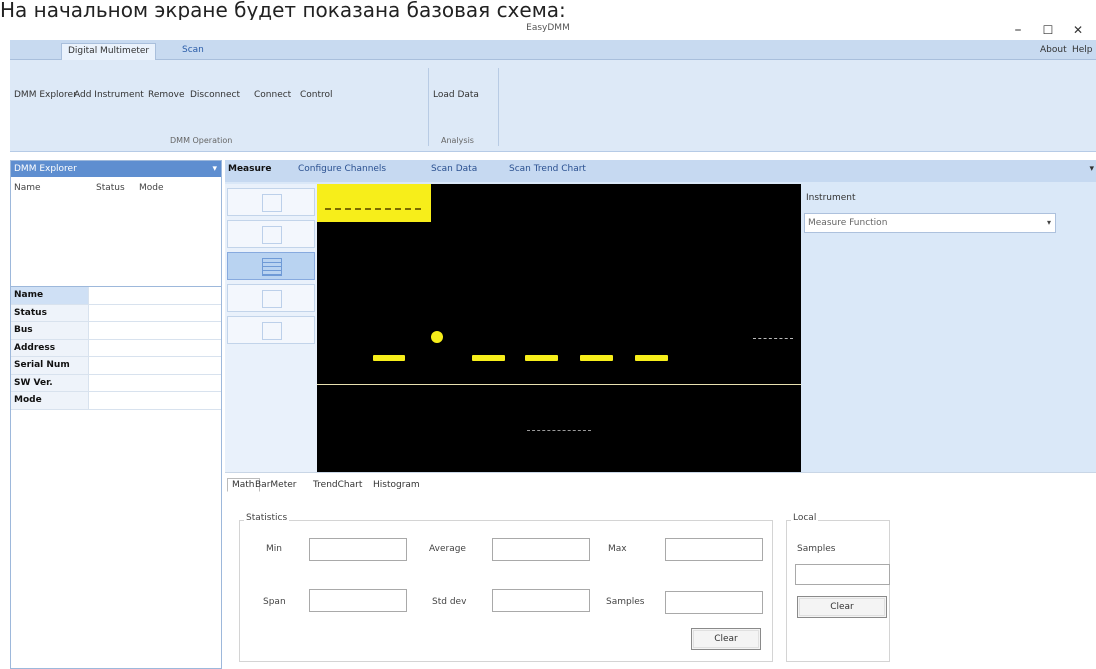 This screenshot has height=669, width=1096. What do you see at coordinates (275, 485) in the screenshot?
I see `tab-barmeter: BarMeter` at bounding box center [275, 485].